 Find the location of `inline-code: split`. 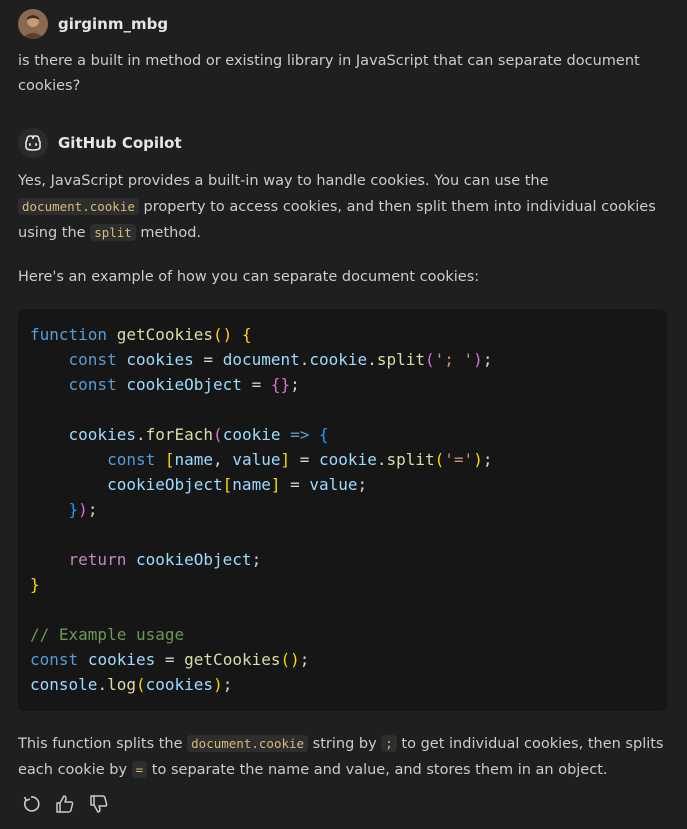

inline-code: split is located at coordinates (113, 232).